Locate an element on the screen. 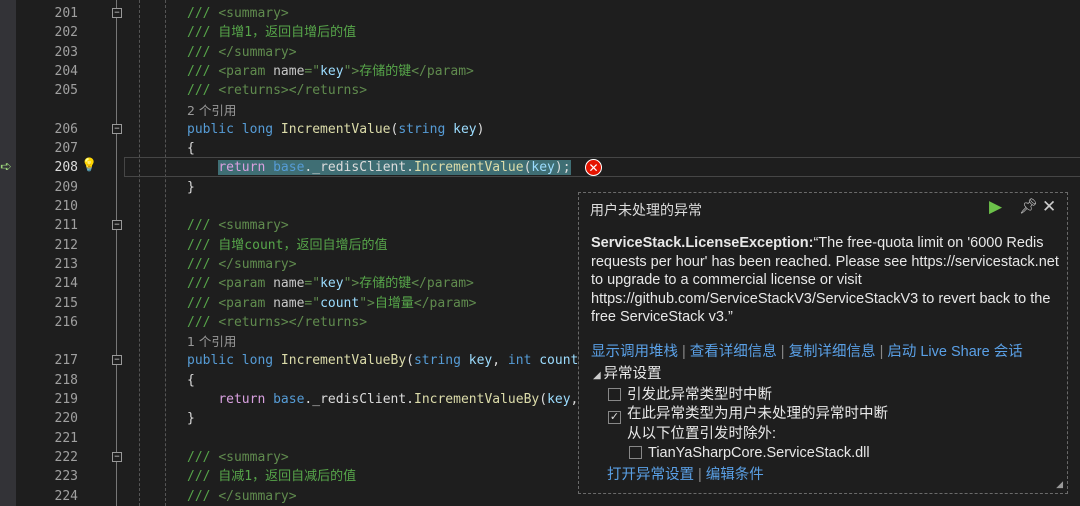  line-number: 224 is located at coordinates (66, 496).